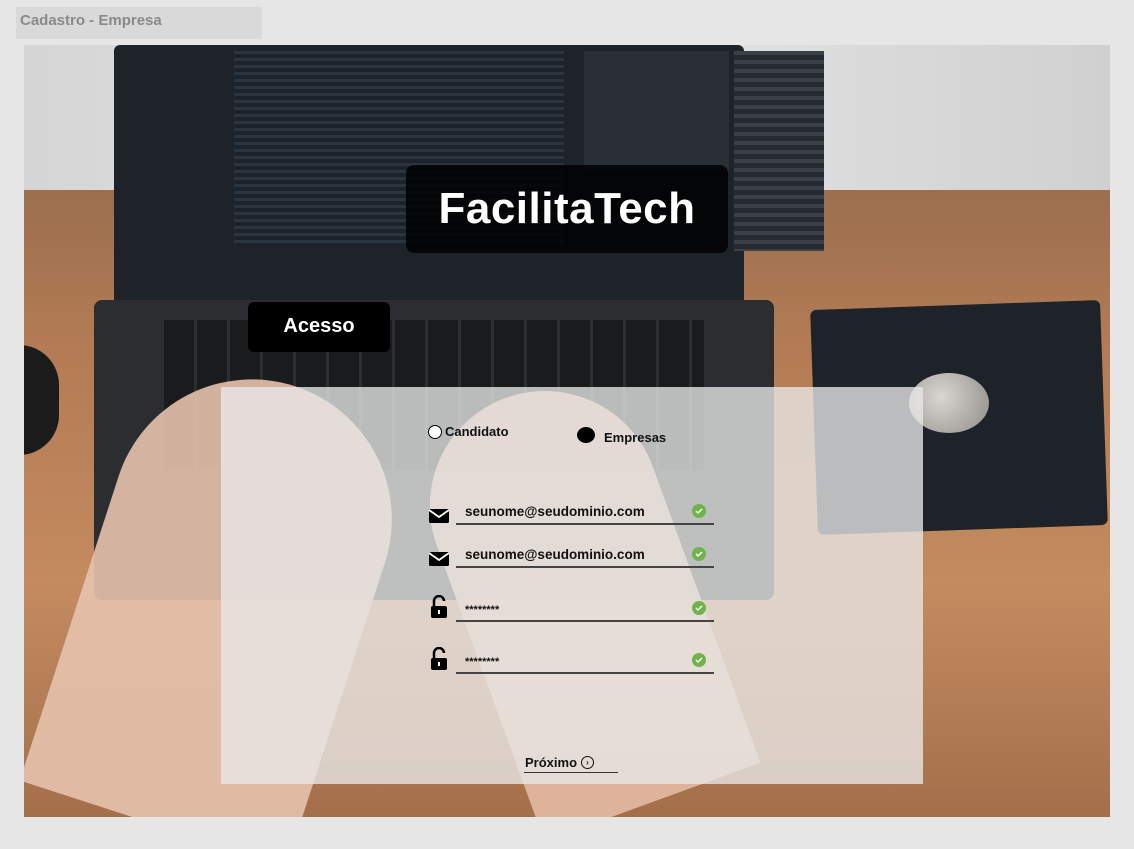 This screenshot has width=1134, height=849. I want to click on email-confirm-field: seunome@seudominio.com, so click(571, 558).